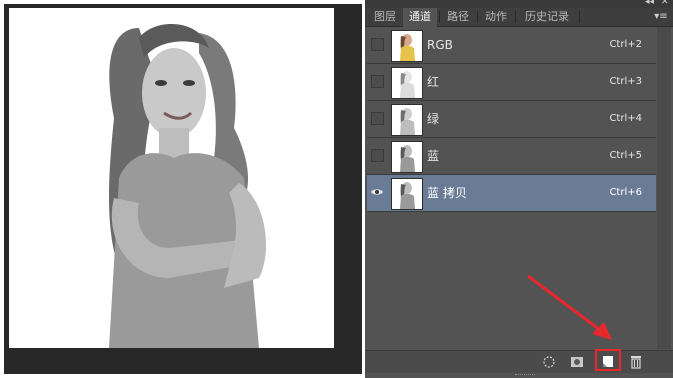  I want to click on collapse-icon: ◂◂, so click(649, 3).